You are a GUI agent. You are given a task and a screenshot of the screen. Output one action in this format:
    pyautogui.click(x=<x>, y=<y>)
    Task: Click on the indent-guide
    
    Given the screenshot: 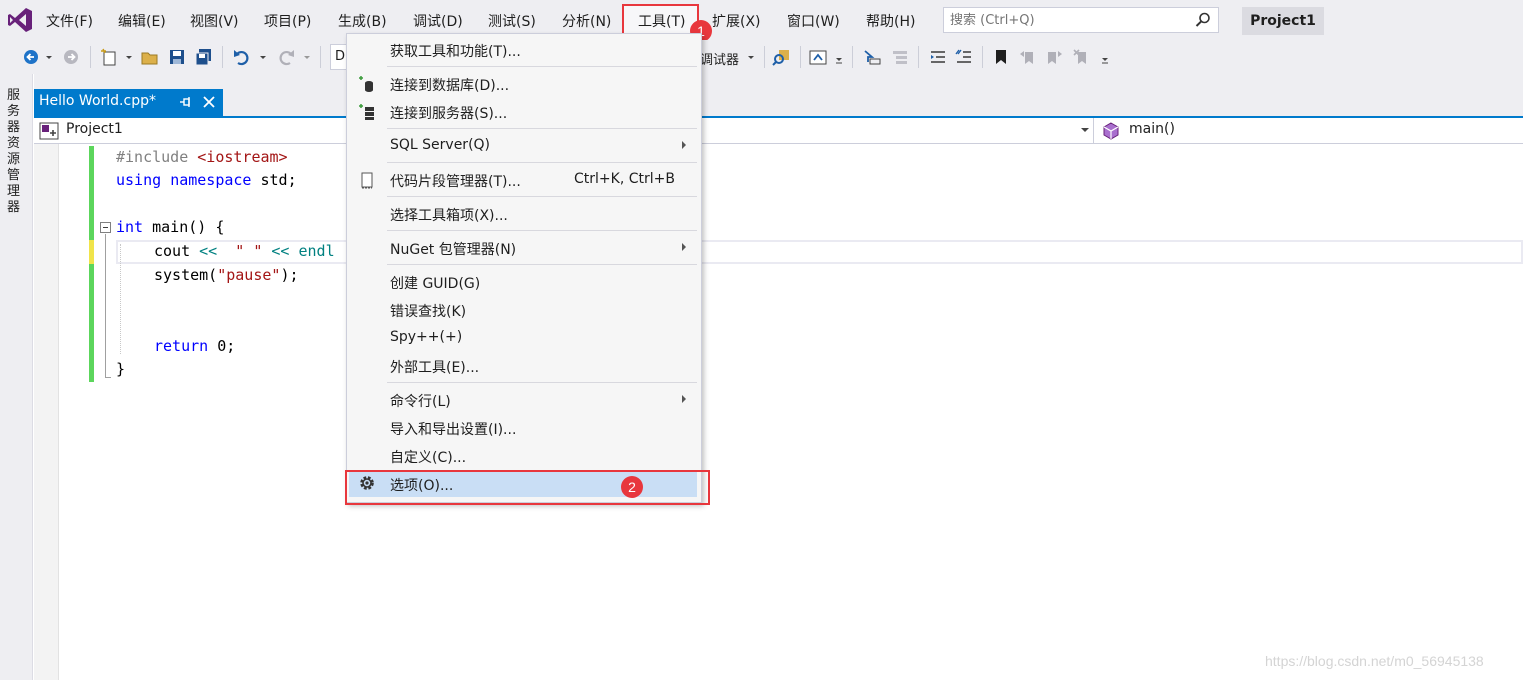 What is the action you would take?
    pyautogui.click(x=120, y=299)
    